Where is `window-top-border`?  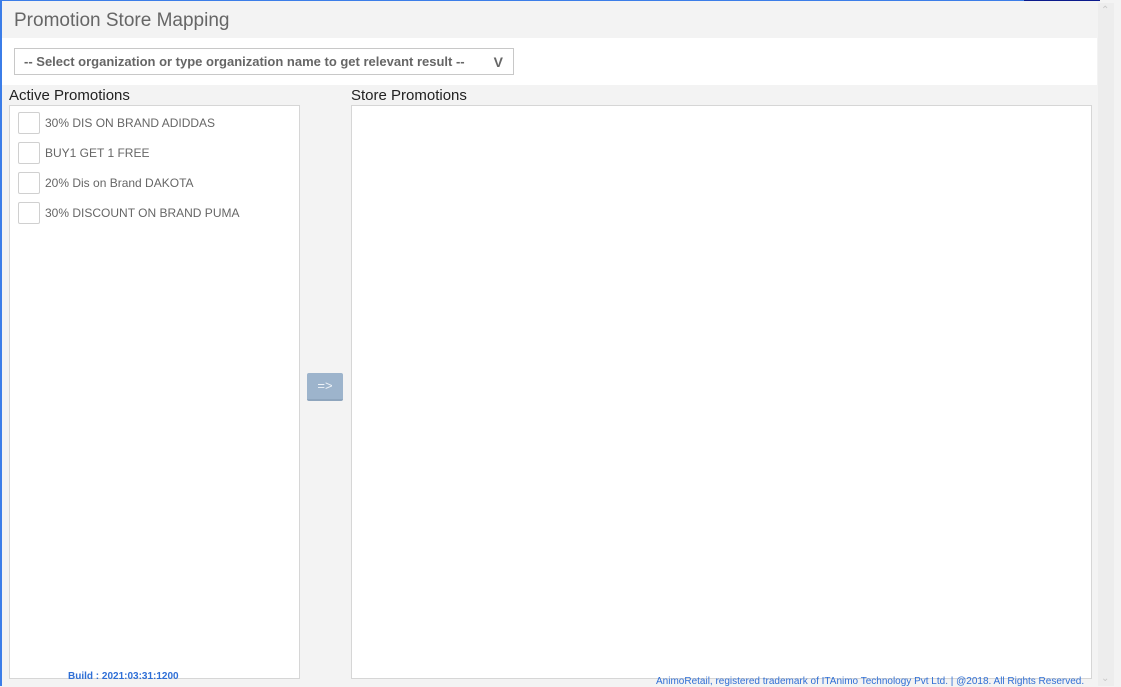
window-top-border is located at coordinates (512, 0).